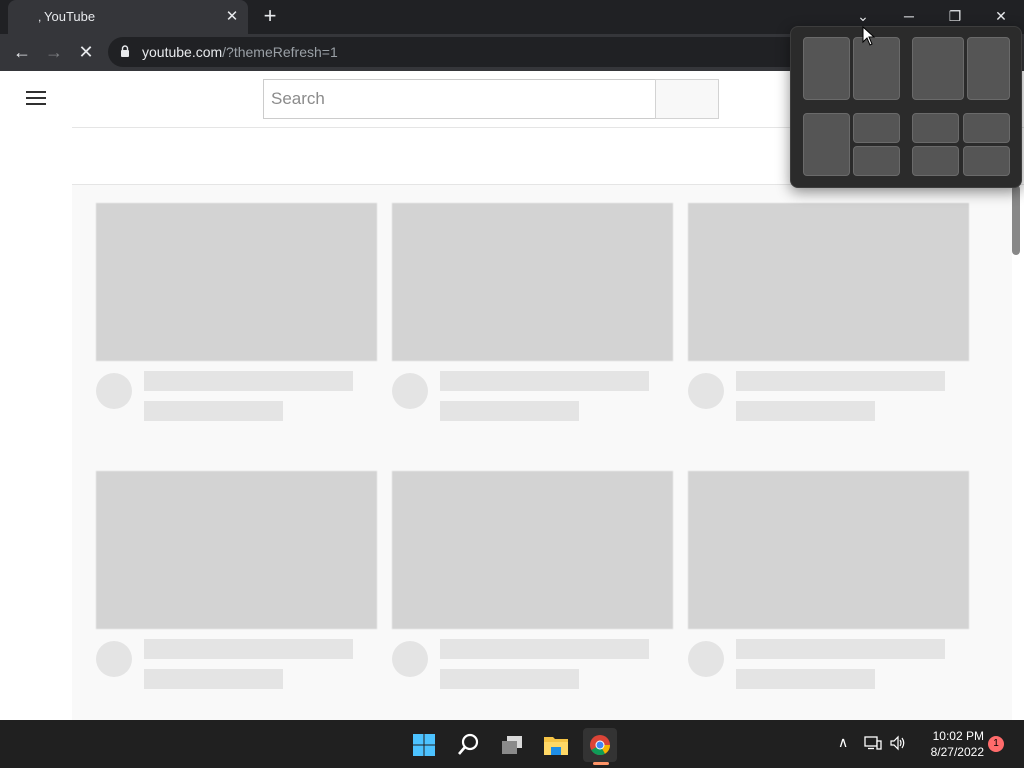 Image resolution: width=1024 pixels, height=768 pixels. What do you see at coordinates (898, 743) in the screenshot?
I see `volume-icon` at bounding box center [898, 743].